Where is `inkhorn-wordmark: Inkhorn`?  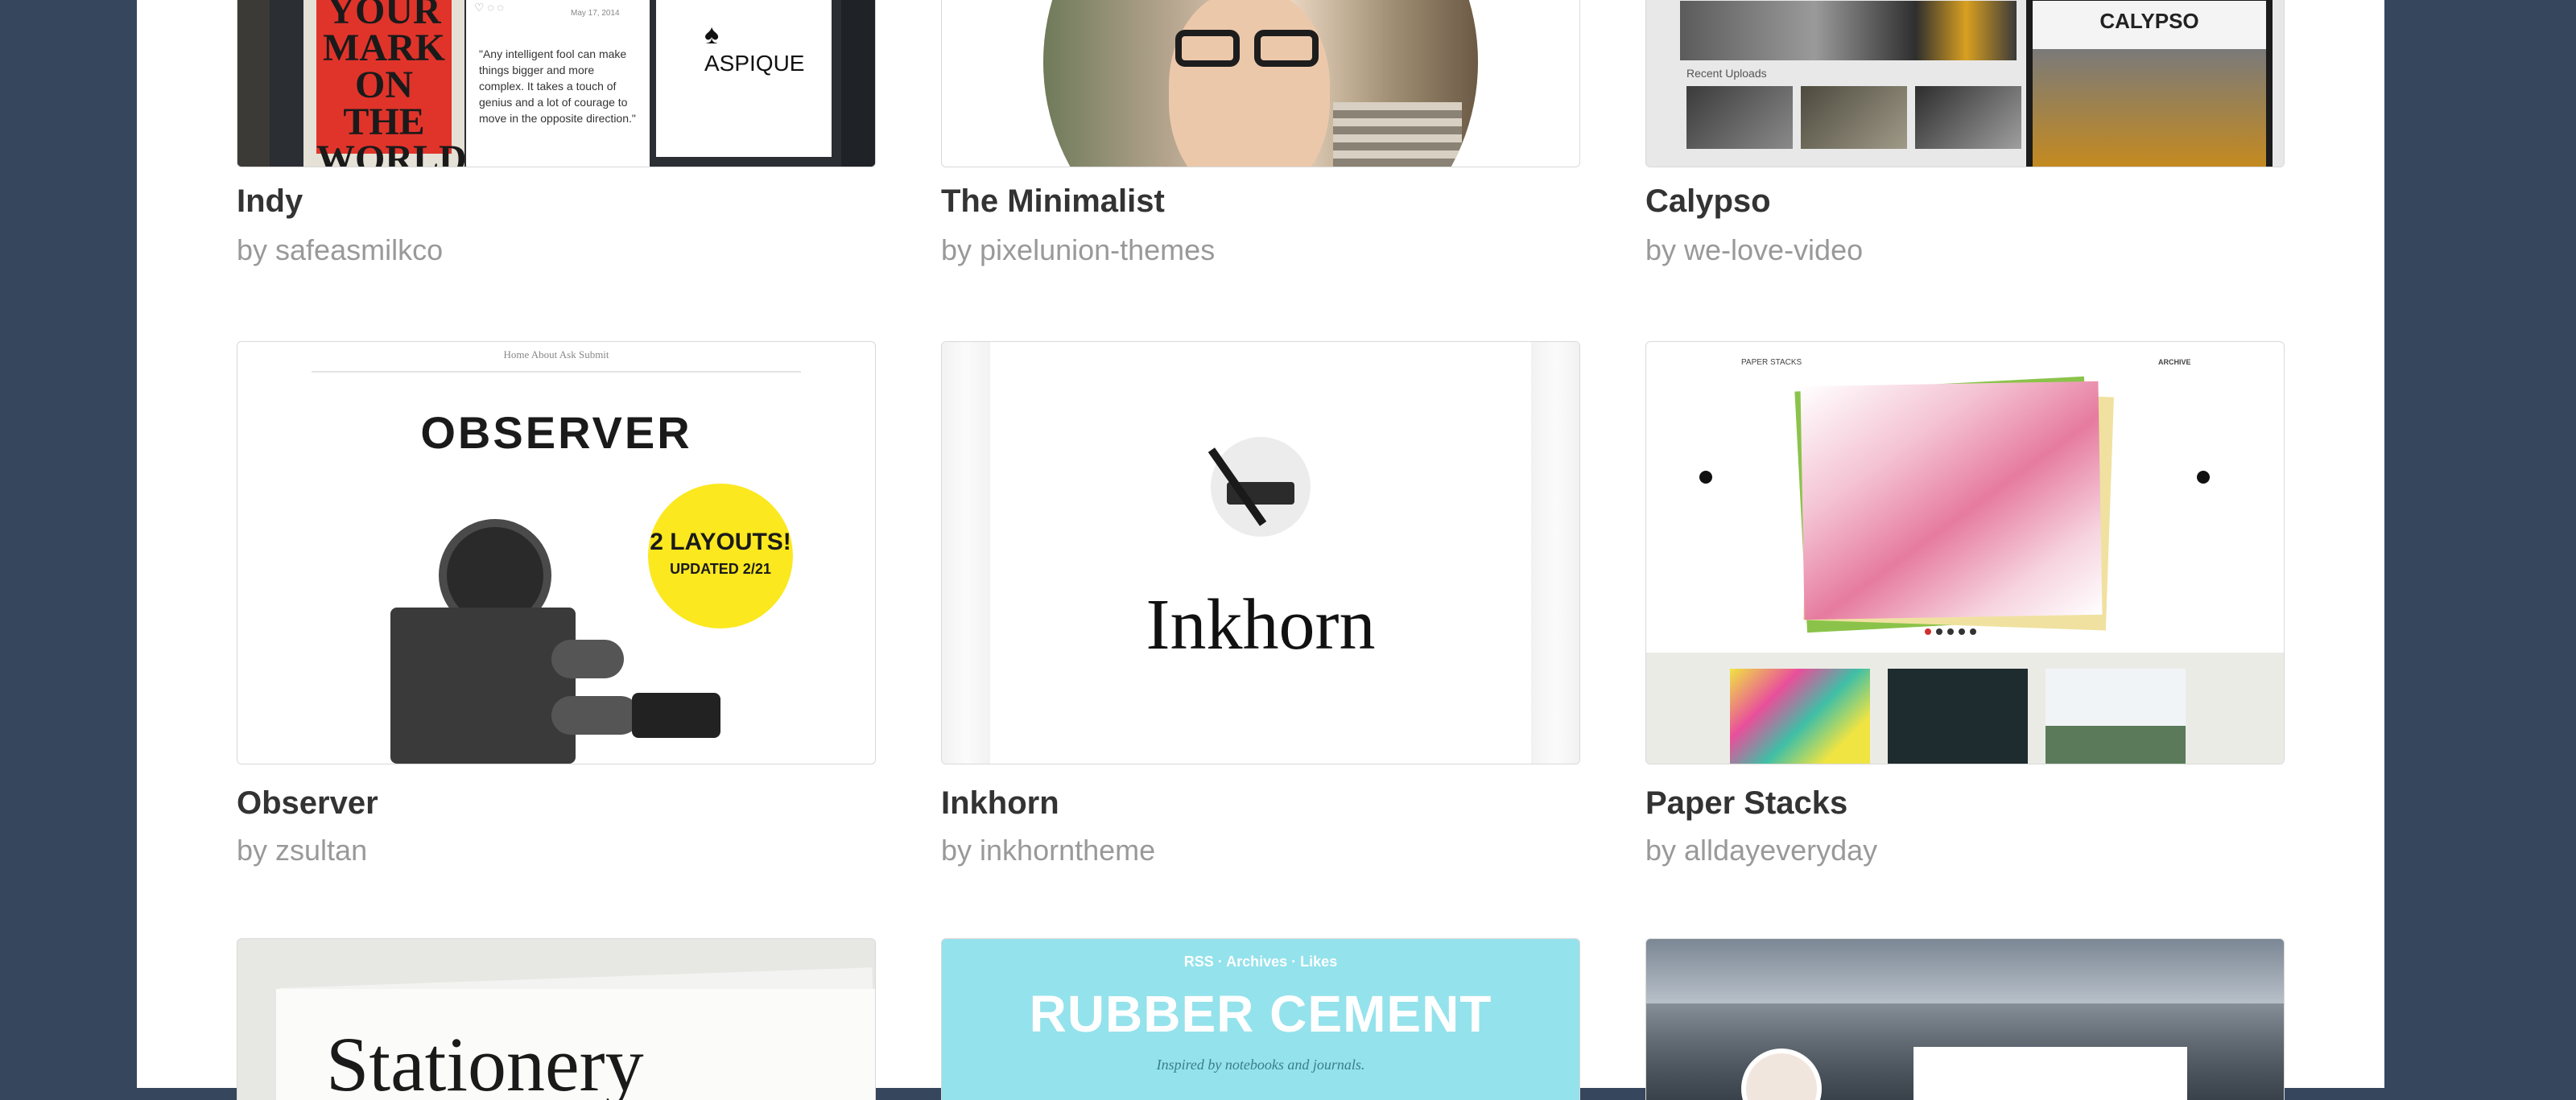 inkhorn-wordmark: Inkhorn is located at coordinates (1261, 625).